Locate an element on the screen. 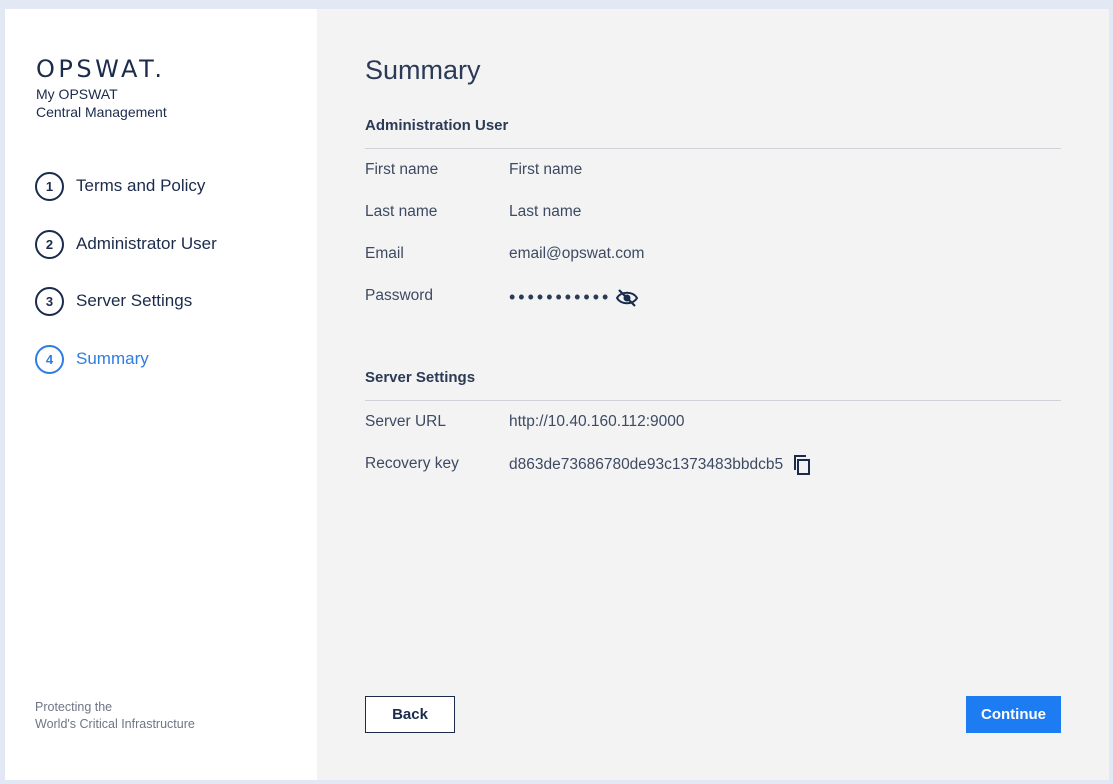 This screenshot has height=784, width=1113. step-administrator-user: 2 Administrator User is located at coordinates (126, 244).